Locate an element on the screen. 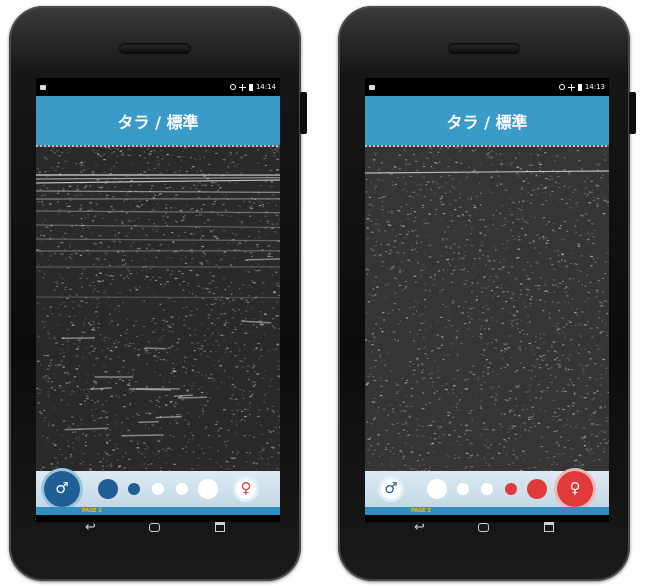 The height and width of the screenshot is (587, 645). status-time: 14:14 is located at coordinates (265, 87).